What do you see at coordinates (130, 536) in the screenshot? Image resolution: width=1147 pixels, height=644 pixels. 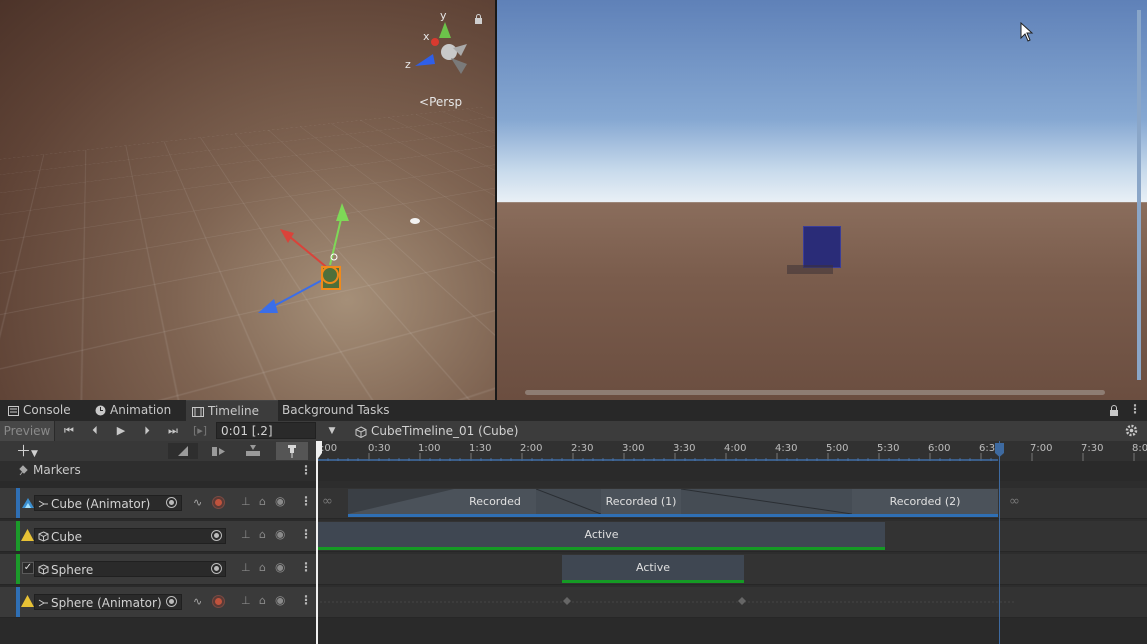 I see `track-binding-field: Cube` at bounding box center [130, 536].